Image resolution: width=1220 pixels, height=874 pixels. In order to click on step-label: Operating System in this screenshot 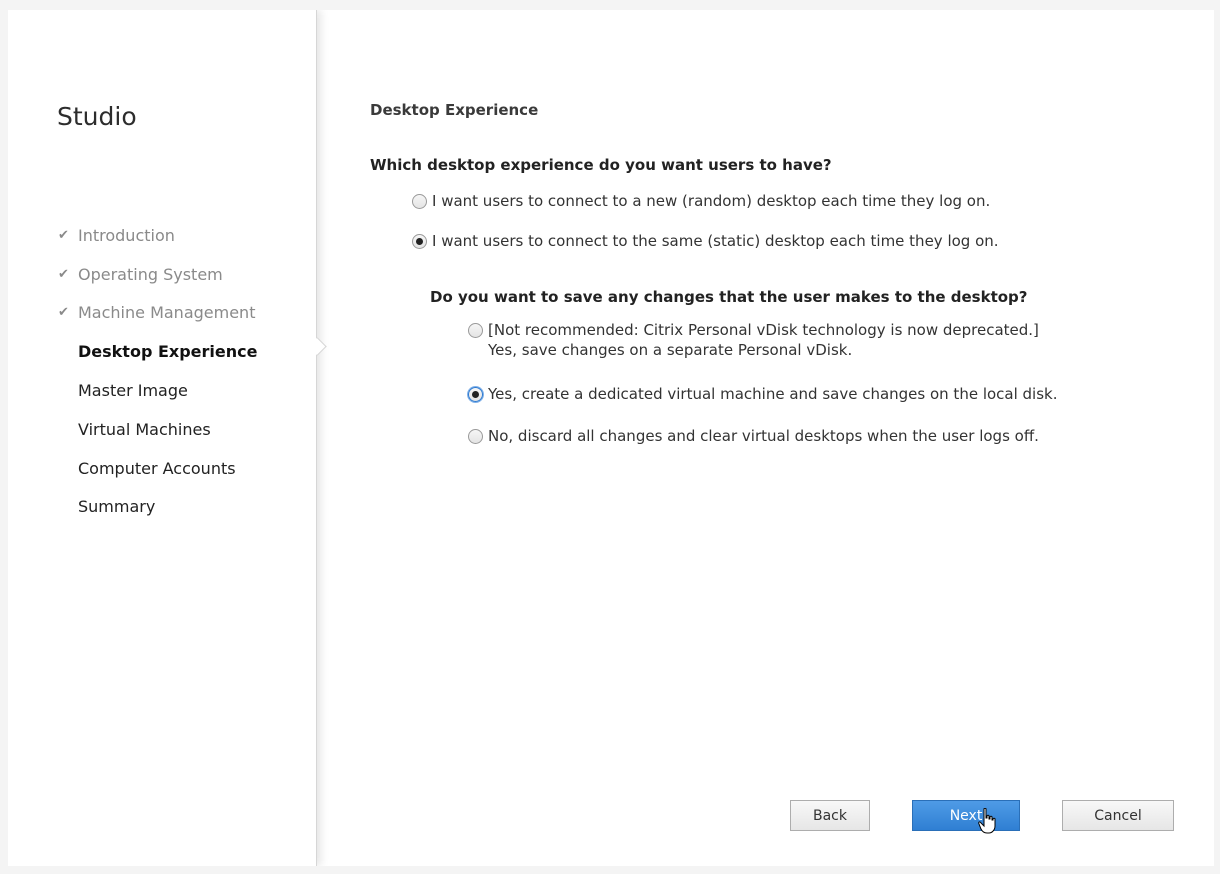, I will do `click(150, 274)`.